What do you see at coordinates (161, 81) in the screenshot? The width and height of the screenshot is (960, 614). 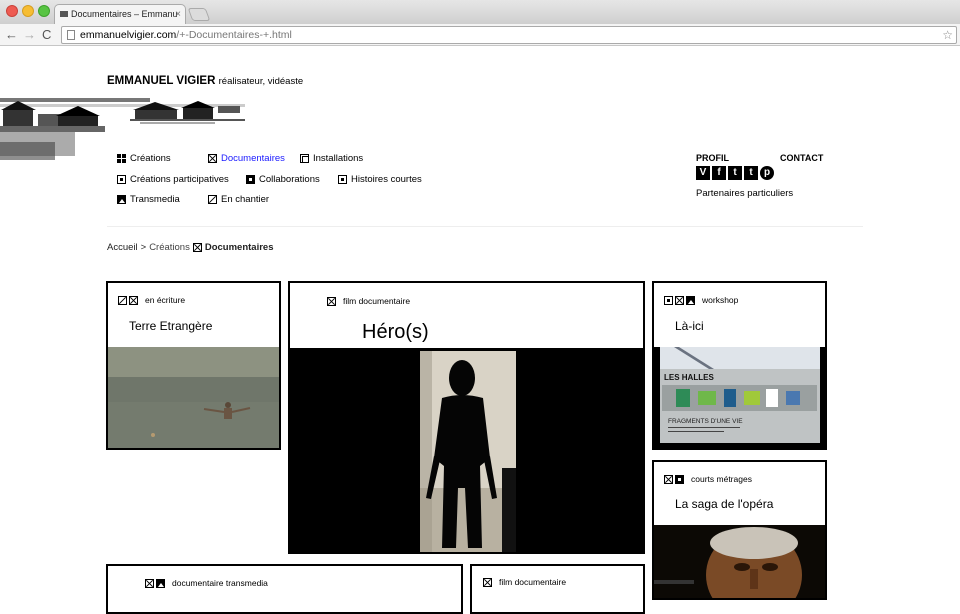 I see `site-name: EMMANUEL VIGIER` at bounding box center [161, 81].